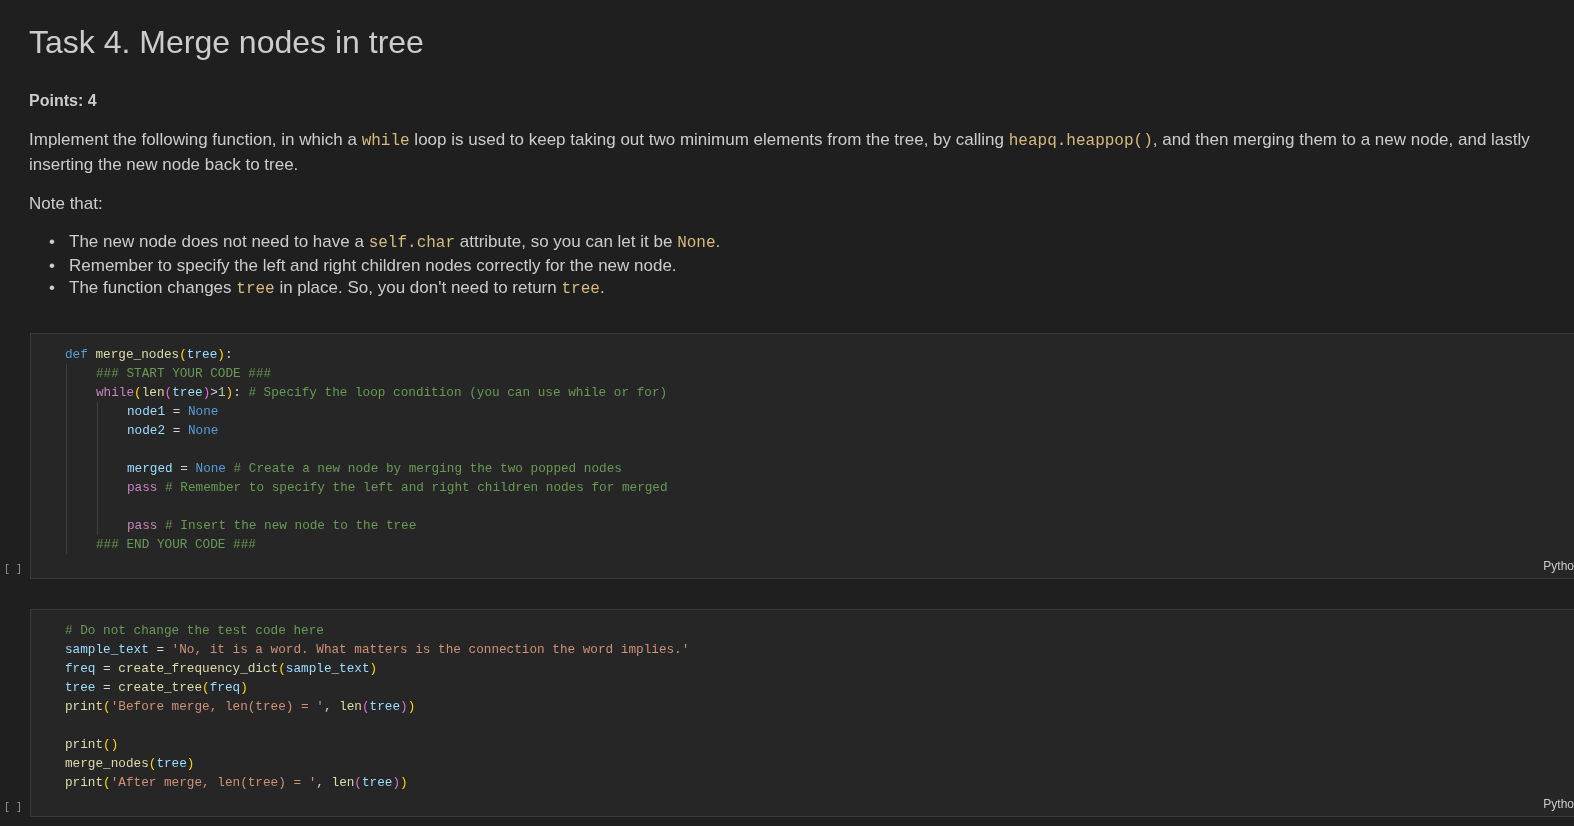 This screenshot has width=1574, height=826. What do you see at coordinates (92, 744) in the screenshot?
I see `code-line: print()` at bounding box center [92, 744].